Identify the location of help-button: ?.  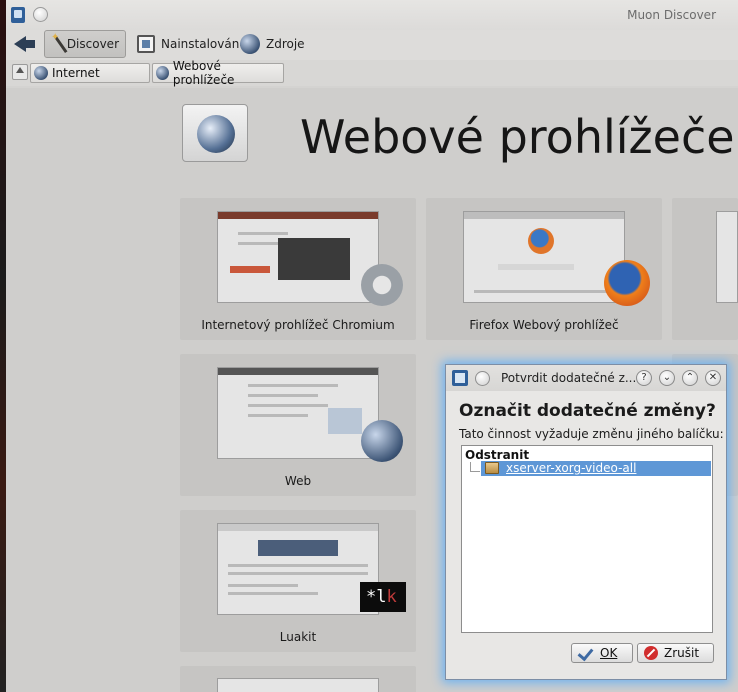
(644, 378).